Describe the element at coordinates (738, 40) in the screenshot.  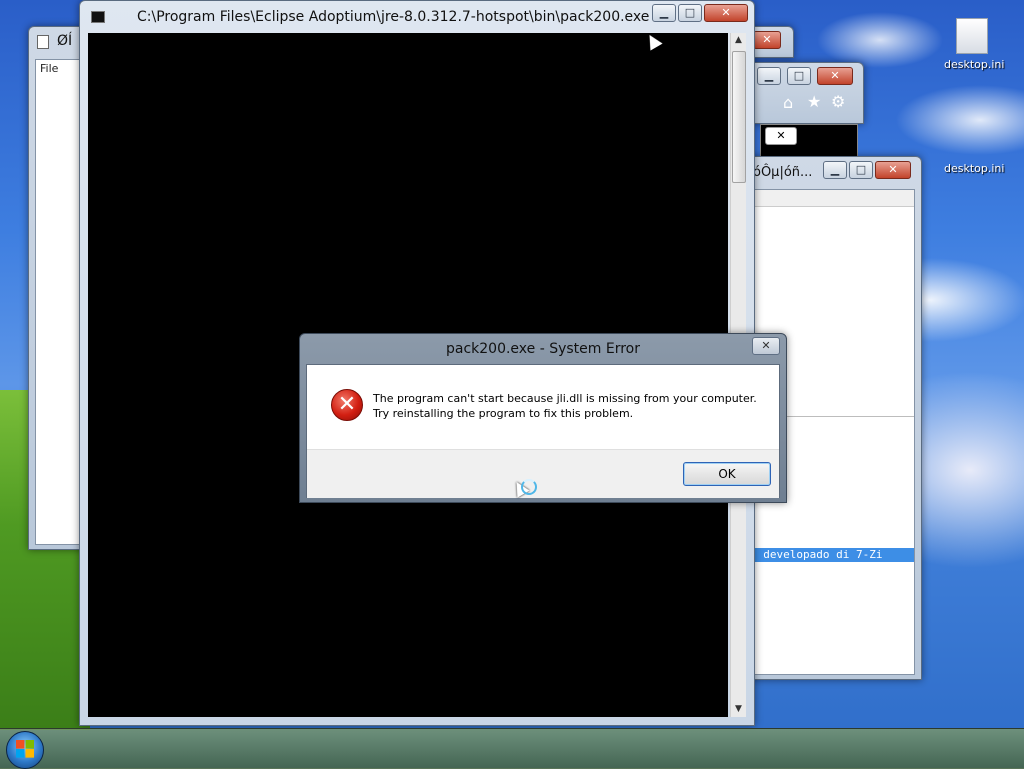
I see `scroll-up-arrow-icon: ▲` at that location.